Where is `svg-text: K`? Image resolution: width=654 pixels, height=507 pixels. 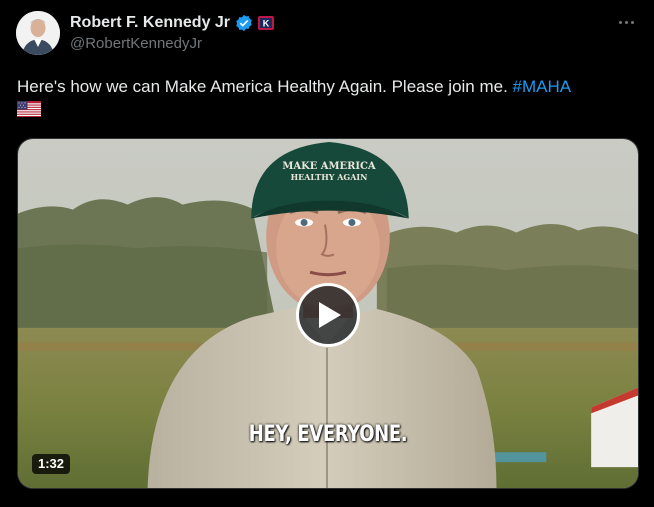
svg-text: K is located at coordinates (266, 24).